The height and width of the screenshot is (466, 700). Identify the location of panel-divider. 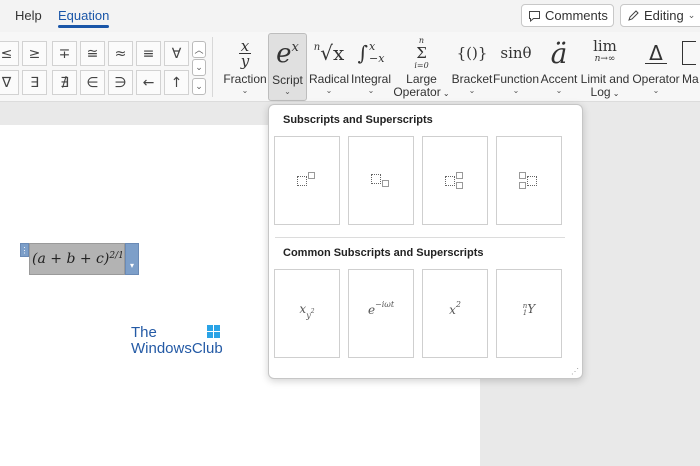
(420, 237).